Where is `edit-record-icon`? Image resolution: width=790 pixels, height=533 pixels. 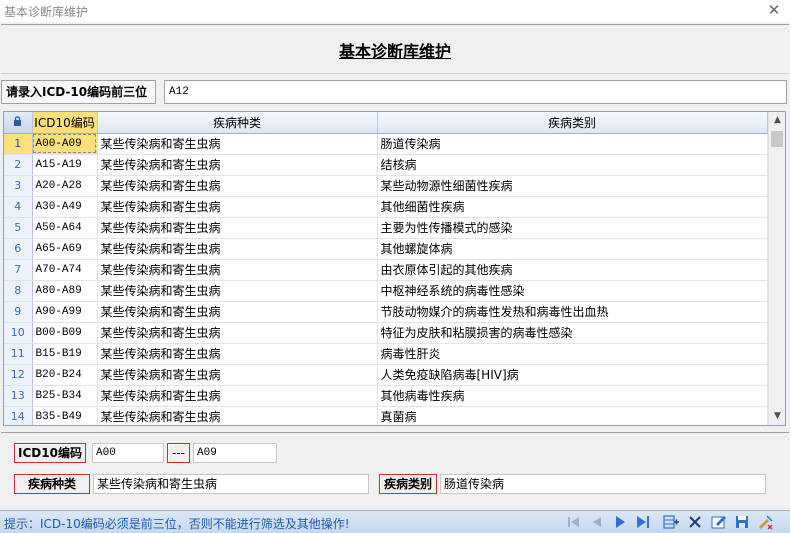
edit-record-icon is located at coordinates (719, 522).